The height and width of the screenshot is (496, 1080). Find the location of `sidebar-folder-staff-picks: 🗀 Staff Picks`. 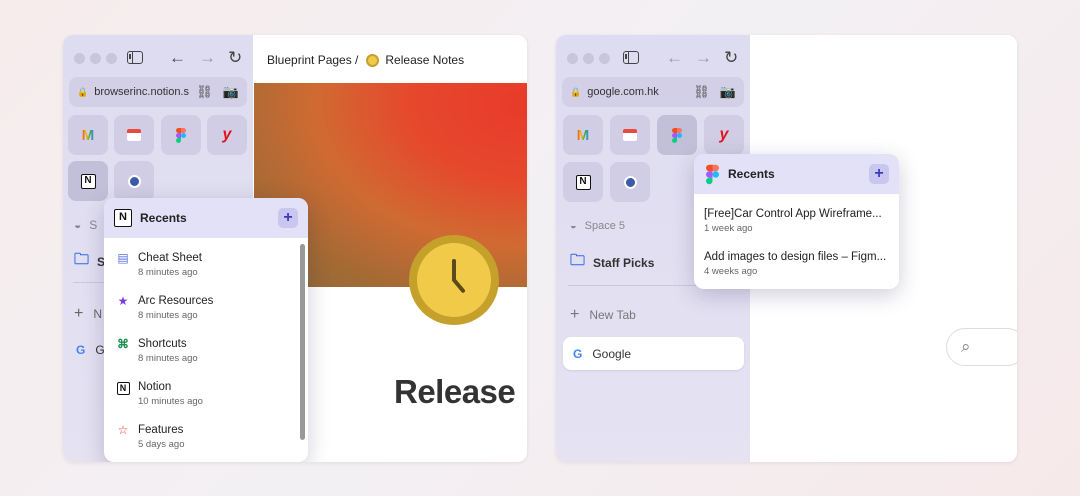

sidebar-folder-staff-picks: 🗀 Staff Picks is located at coordinates (612, 262).